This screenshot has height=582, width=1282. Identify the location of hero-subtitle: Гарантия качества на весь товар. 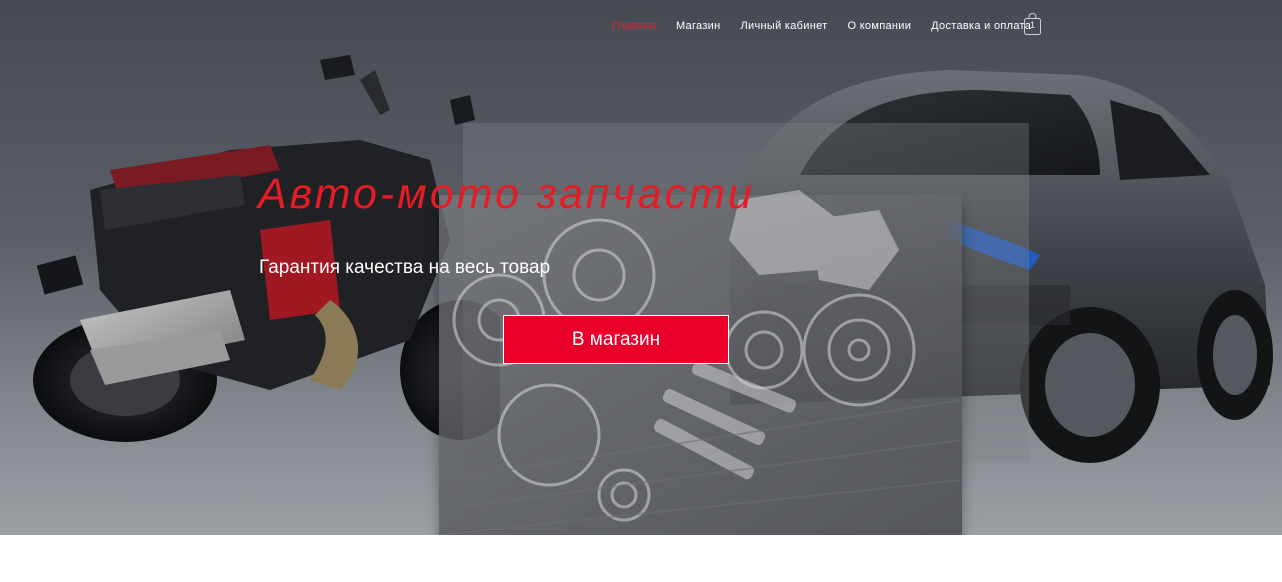
(405, 267).